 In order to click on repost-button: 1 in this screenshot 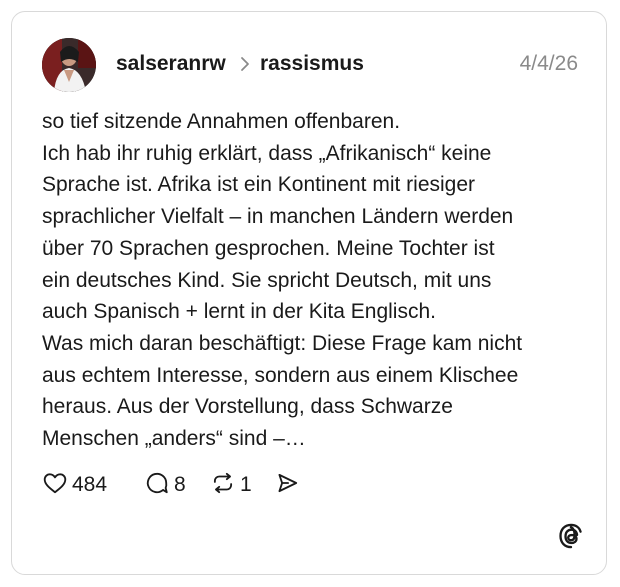, I will do `click(231, 485)`.